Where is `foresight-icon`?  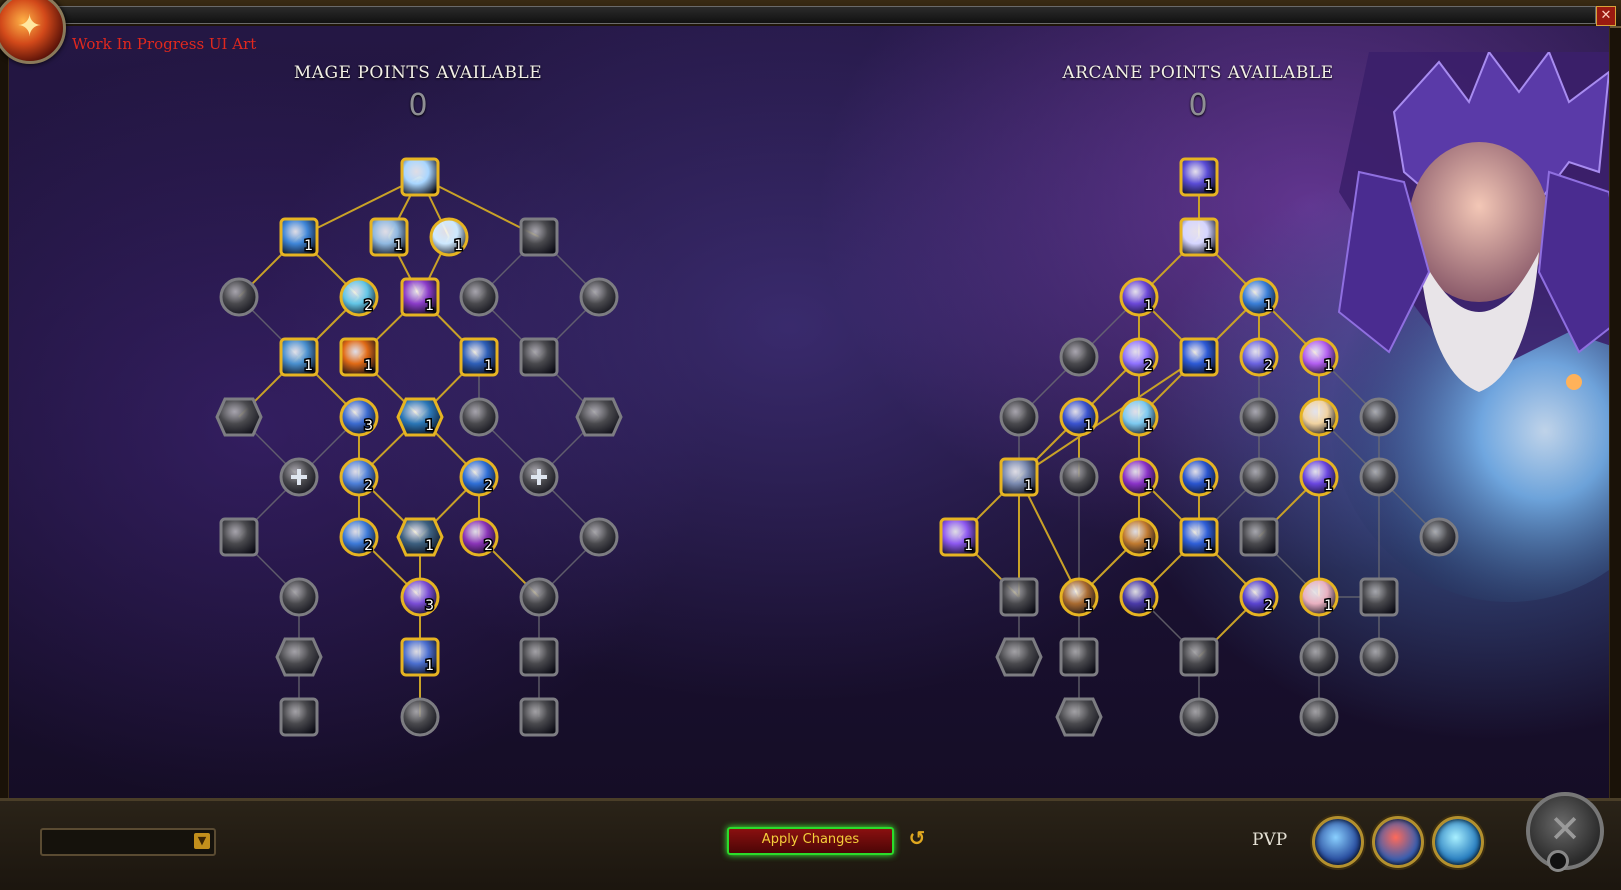
foresight-icon is located at coordinates (1379, 597).